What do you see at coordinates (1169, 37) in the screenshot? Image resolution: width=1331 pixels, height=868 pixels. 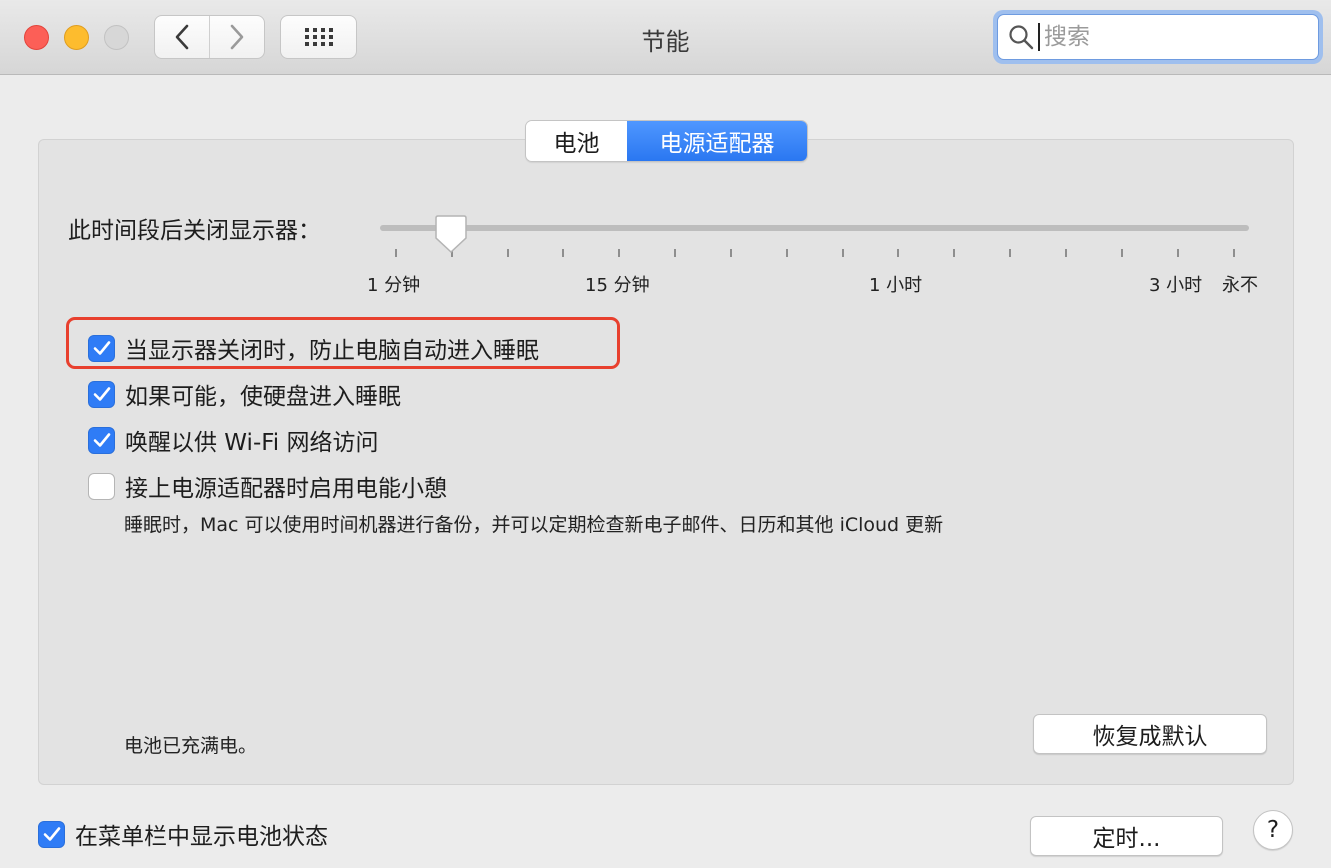 I see `search-input` at bounding box center [1169, 37].